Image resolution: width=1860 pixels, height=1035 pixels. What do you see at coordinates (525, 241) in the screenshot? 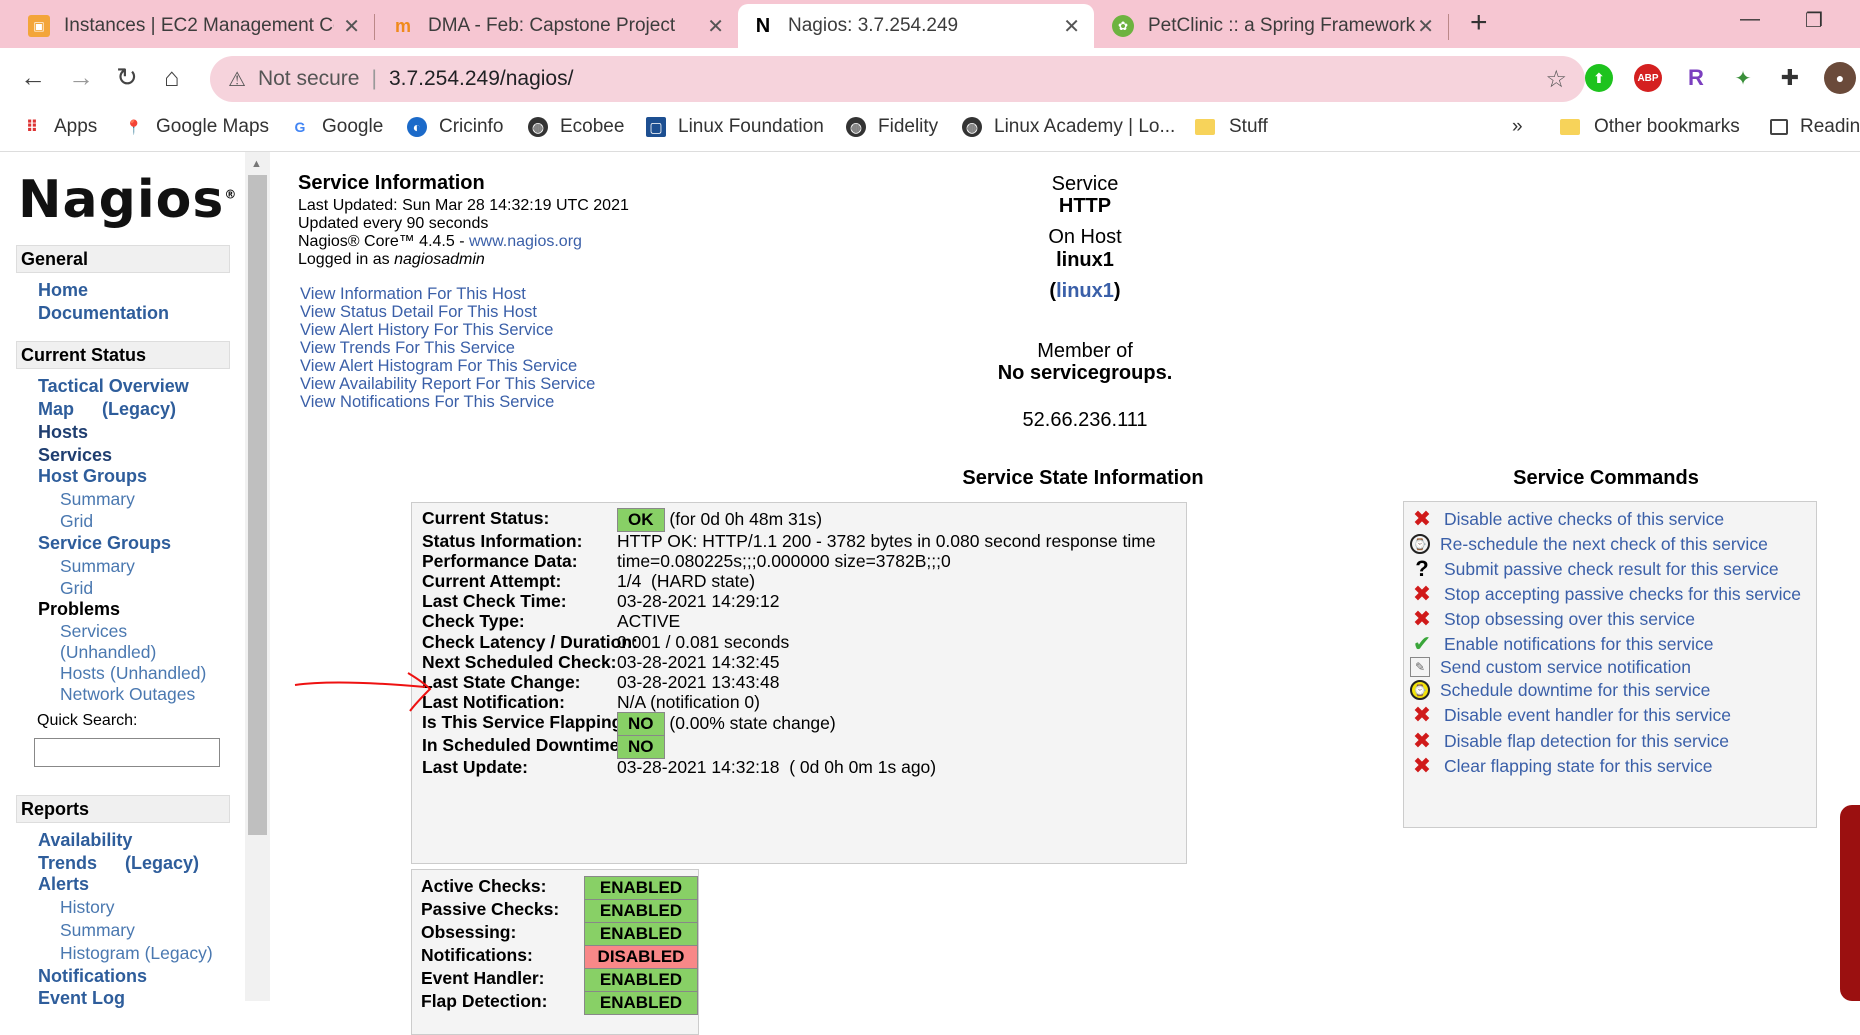
I see `nagios-website-link: www.nagios.org` at bounding box center [525, 241].